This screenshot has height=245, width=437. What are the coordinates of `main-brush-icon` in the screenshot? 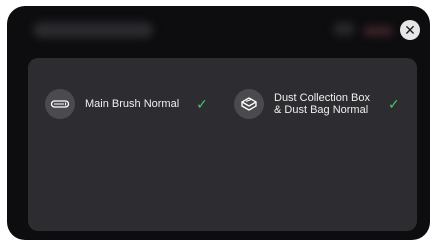 It's located at (60, 104).